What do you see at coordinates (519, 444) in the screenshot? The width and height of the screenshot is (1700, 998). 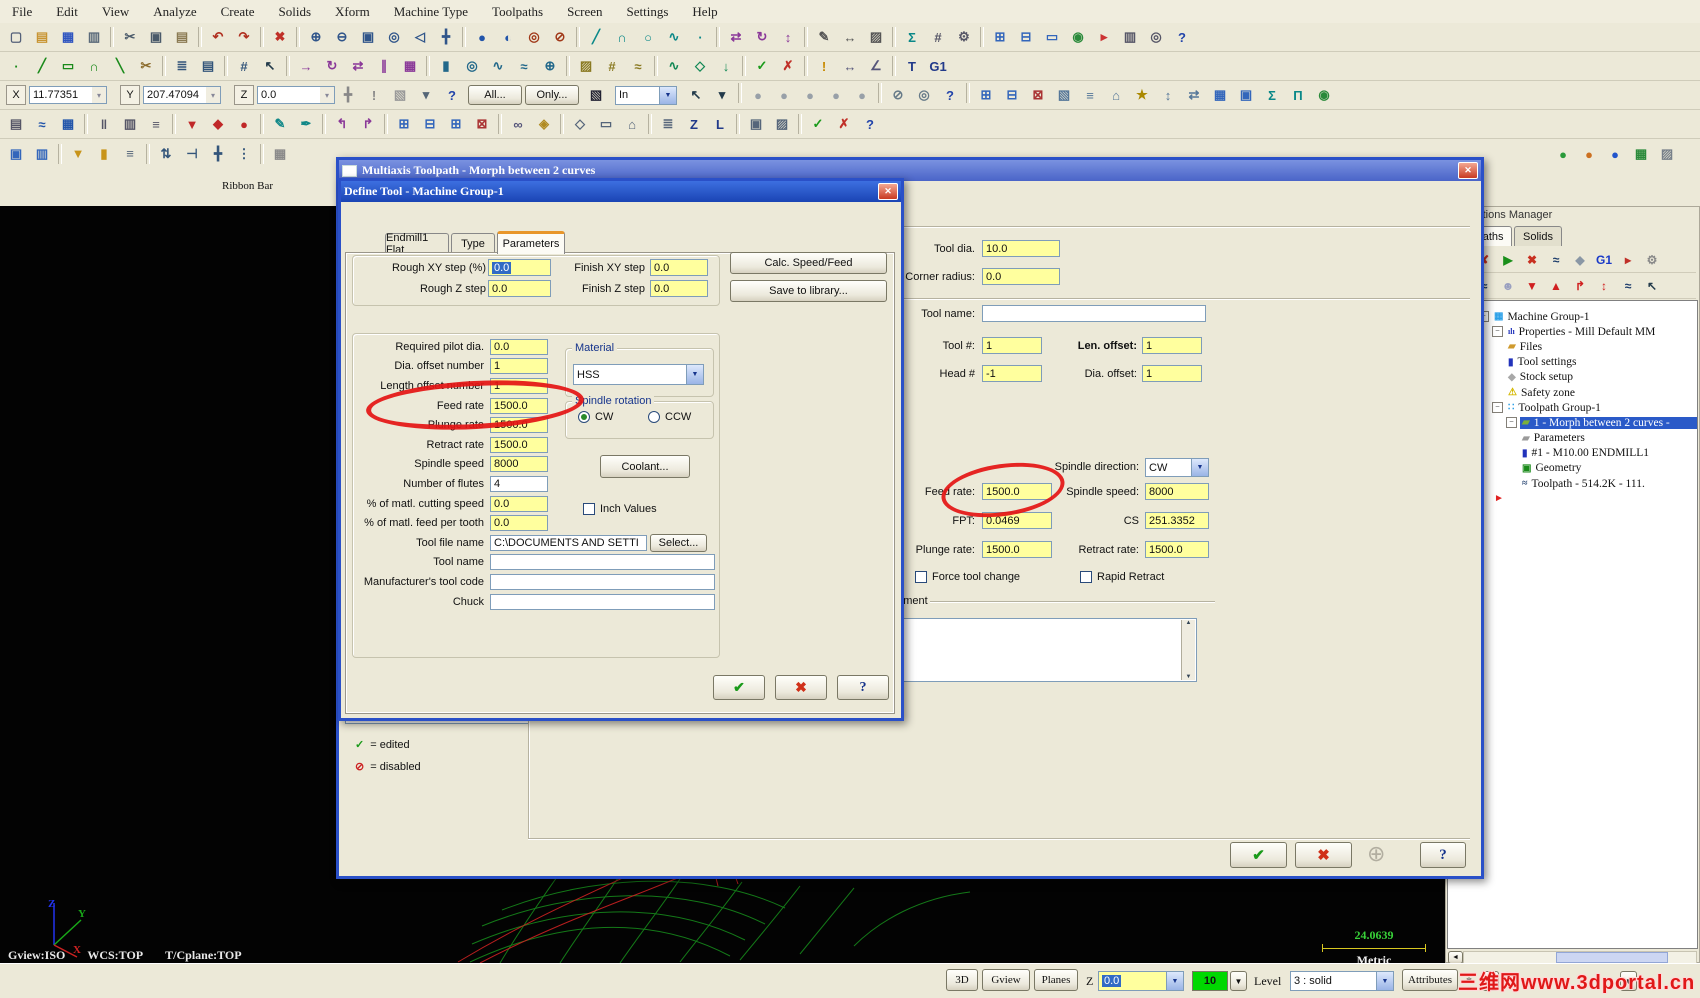 I see `field-retract-rate: 1500.0` at bounding box center [519, 444].